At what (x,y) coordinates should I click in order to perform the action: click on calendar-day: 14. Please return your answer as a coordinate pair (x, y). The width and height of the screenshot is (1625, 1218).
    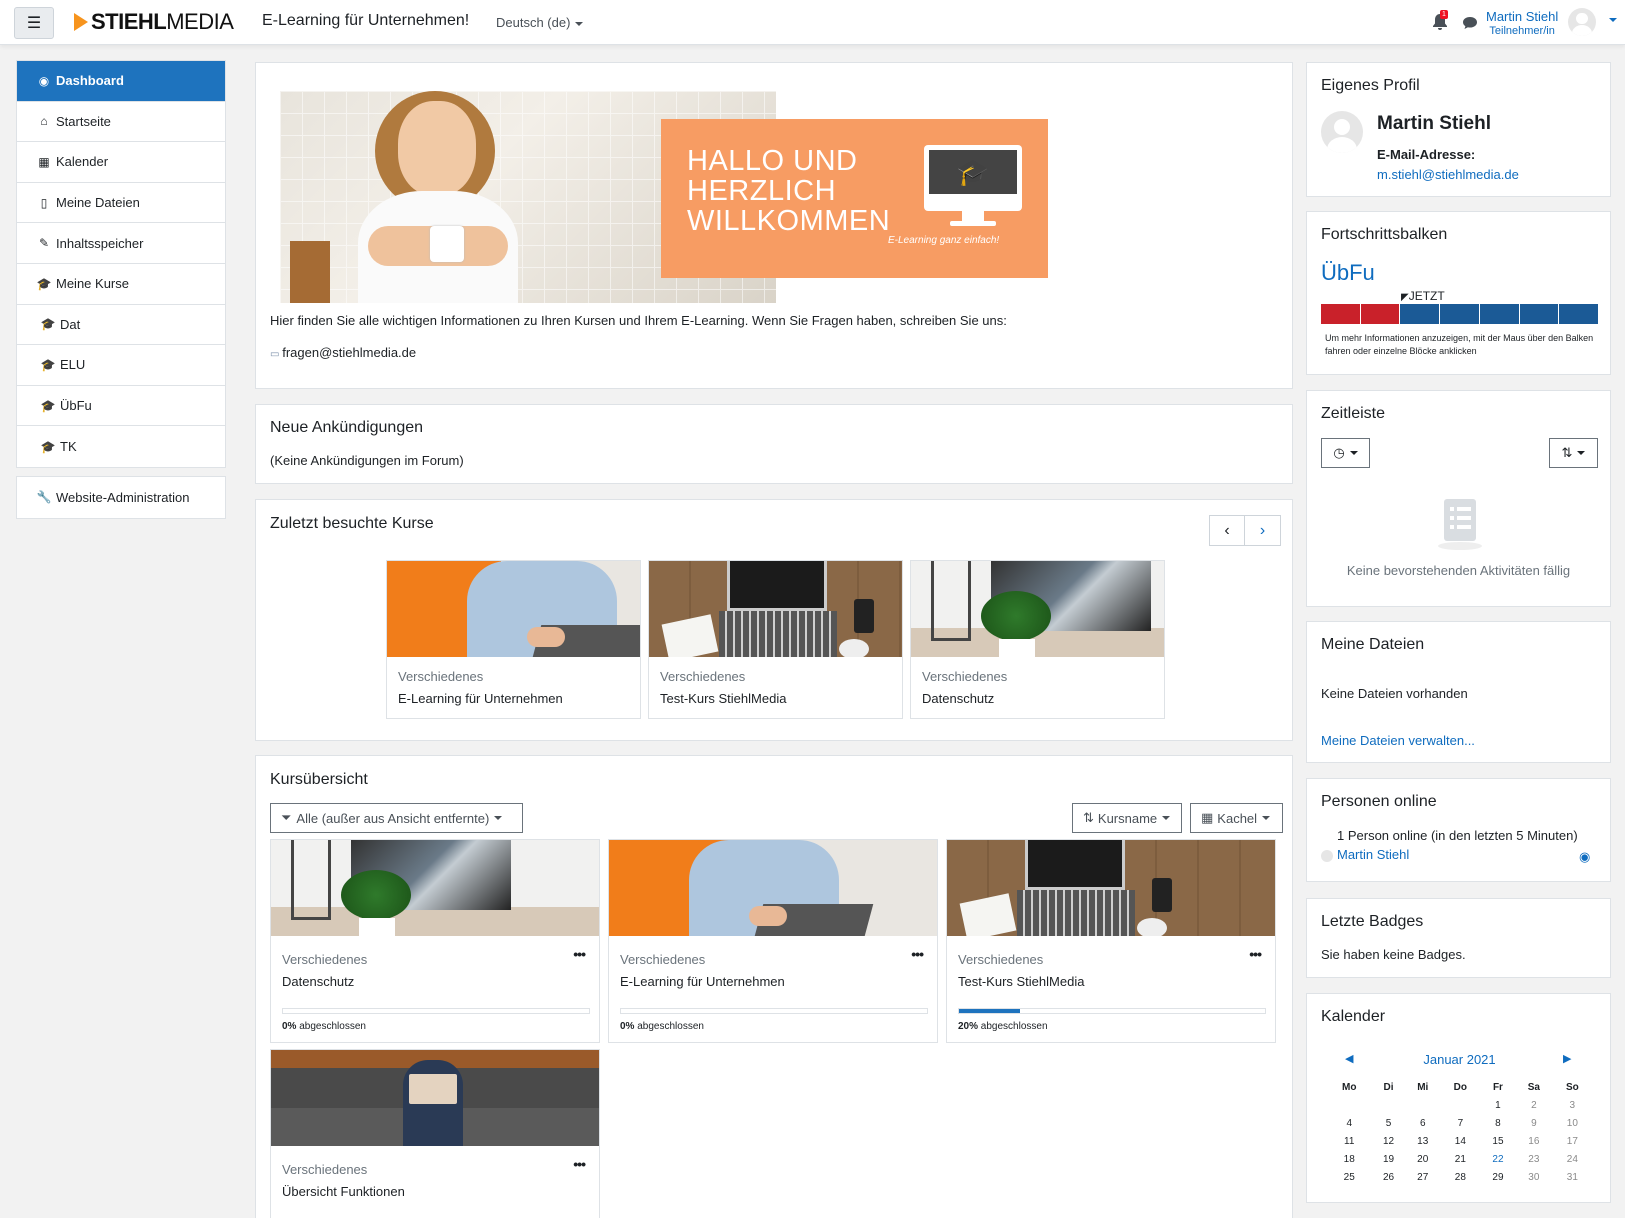
    Looking at the image, I should click on (1460, 1141).